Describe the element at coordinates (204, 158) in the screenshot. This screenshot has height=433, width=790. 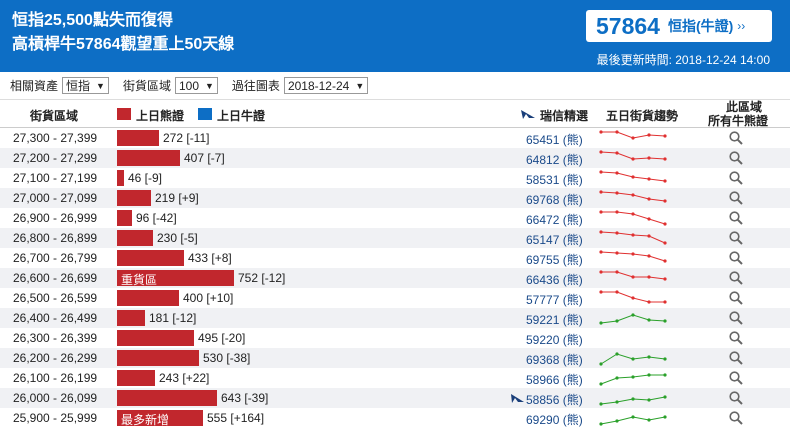
I see `bar-value-label: 407 [-7]` at that location.